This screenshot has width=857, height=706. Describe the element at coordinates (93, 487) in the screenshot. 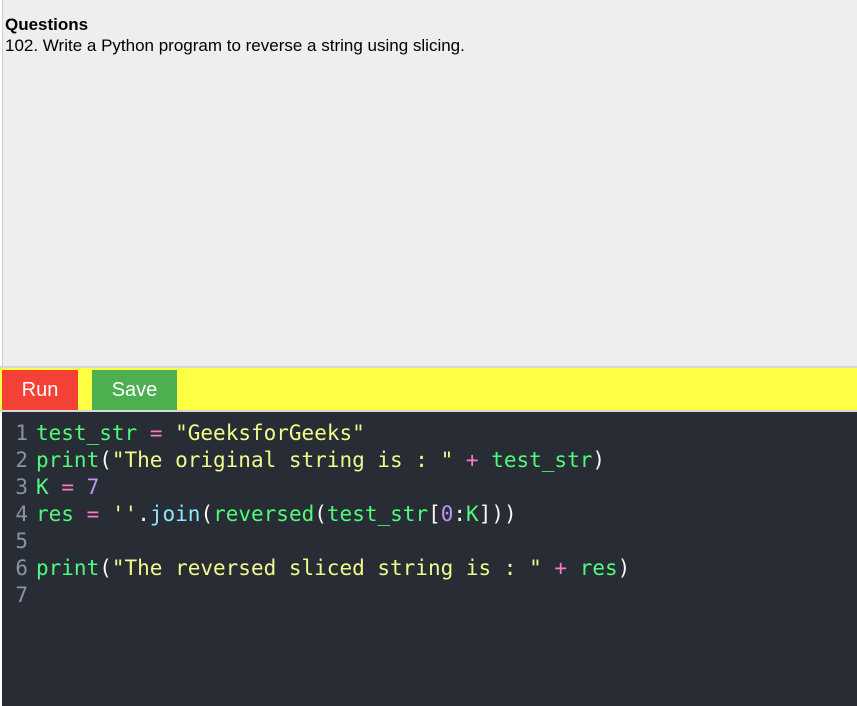

I see `code-token: 7` at that location.